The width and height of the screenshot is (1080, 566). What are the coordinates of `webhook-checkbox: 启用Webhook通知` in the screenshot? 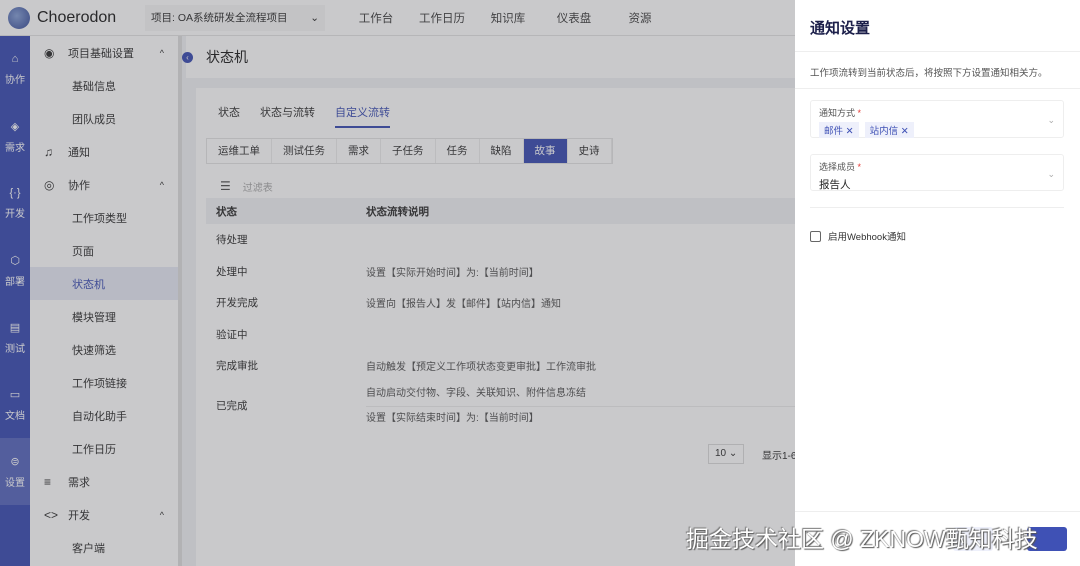 It's located at (858, 236).